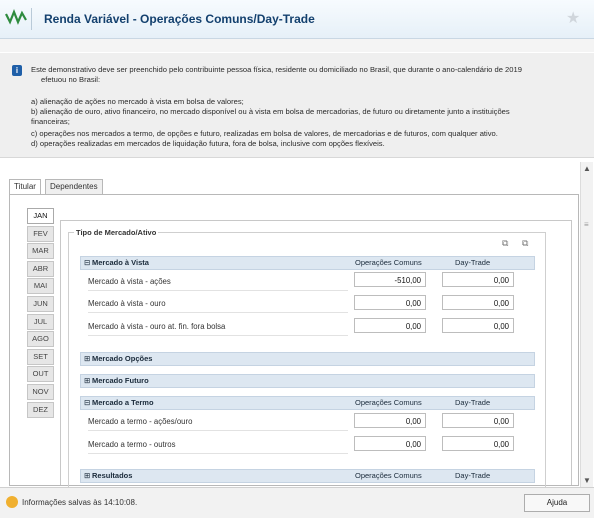 This screenshot has height=518, width=594. Describe the element at coordinates (122, 358) in the screenshot. I see `section-label: Mercado Opções` at that location.